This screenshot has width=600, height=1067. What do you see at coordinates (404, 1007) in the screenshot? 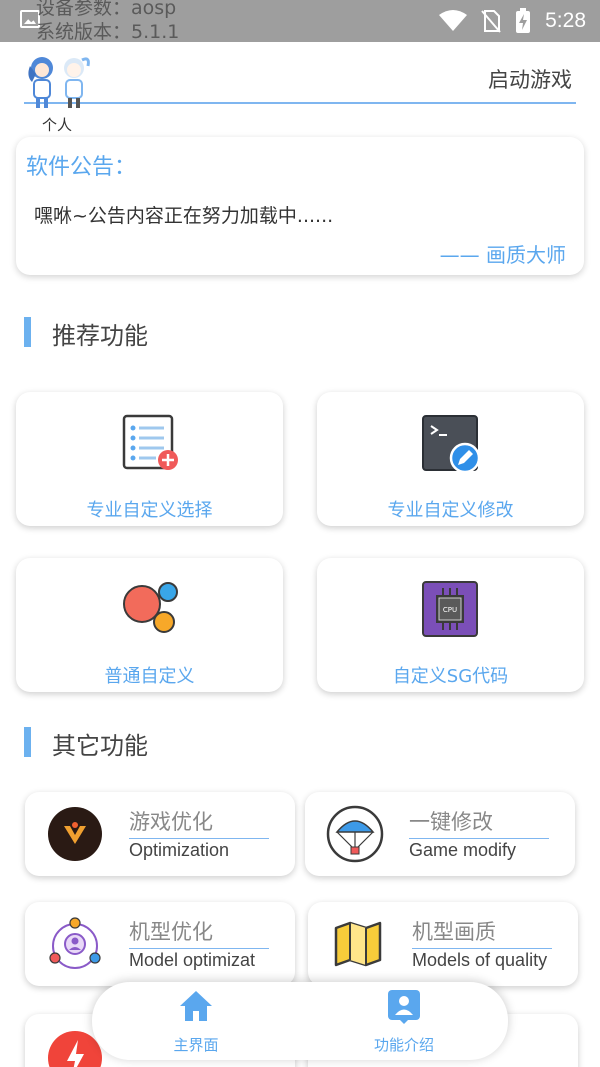
I see `profile-card-icon` at bounding box center [404, 1007].